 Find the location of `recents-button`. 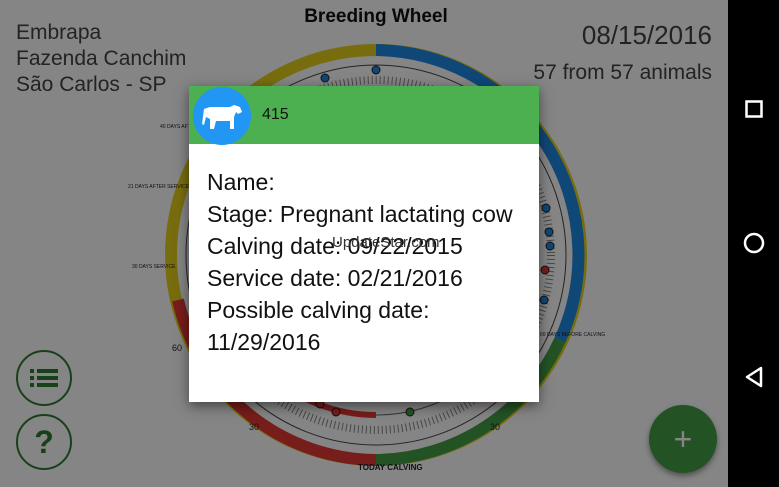

recents-button is located at coordinates (753, 109).